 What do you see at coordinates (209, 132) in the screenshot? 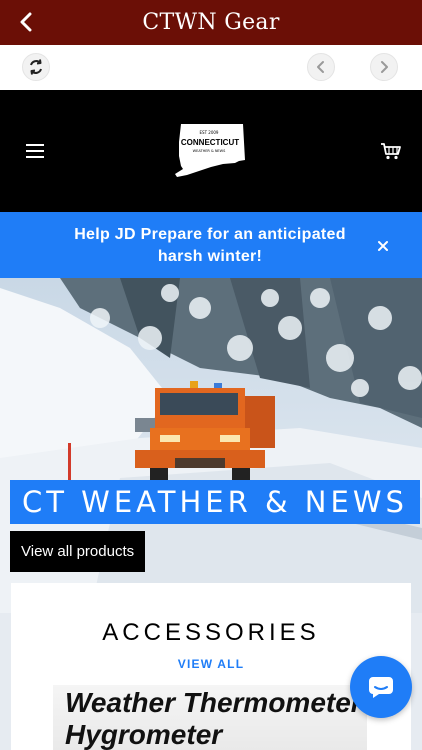
I see `logo-established: EST 2009` at bounding box center [209, 132].